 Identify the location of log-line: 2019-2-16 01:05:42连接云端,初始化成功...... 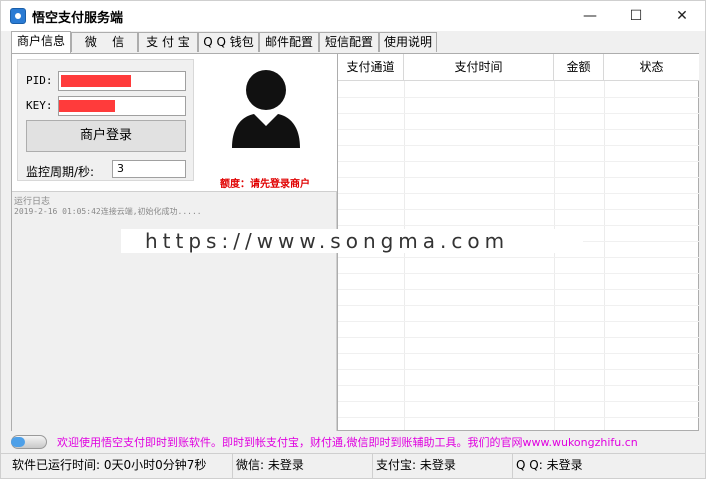
(108, 211).